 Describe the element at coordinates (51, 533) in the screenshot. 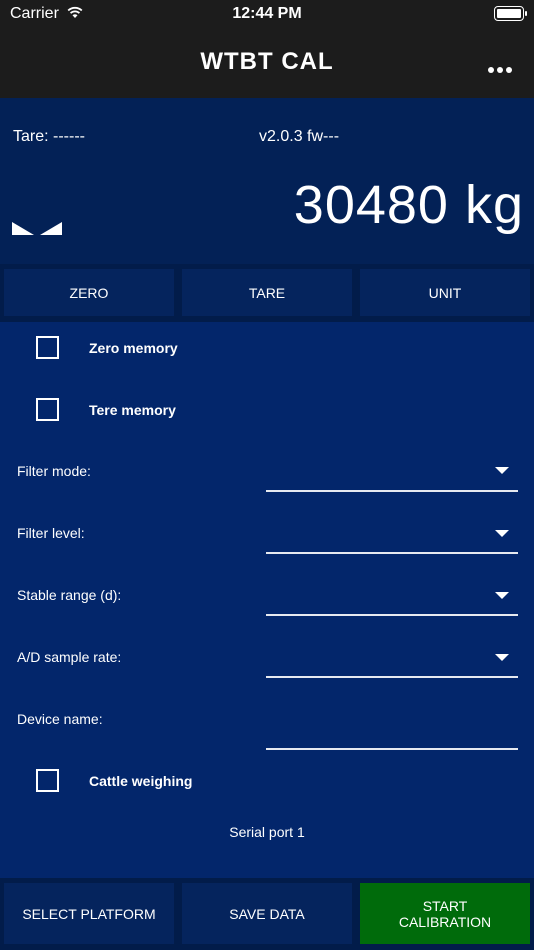

I see `filter-level-label: Filter level:` at that location.